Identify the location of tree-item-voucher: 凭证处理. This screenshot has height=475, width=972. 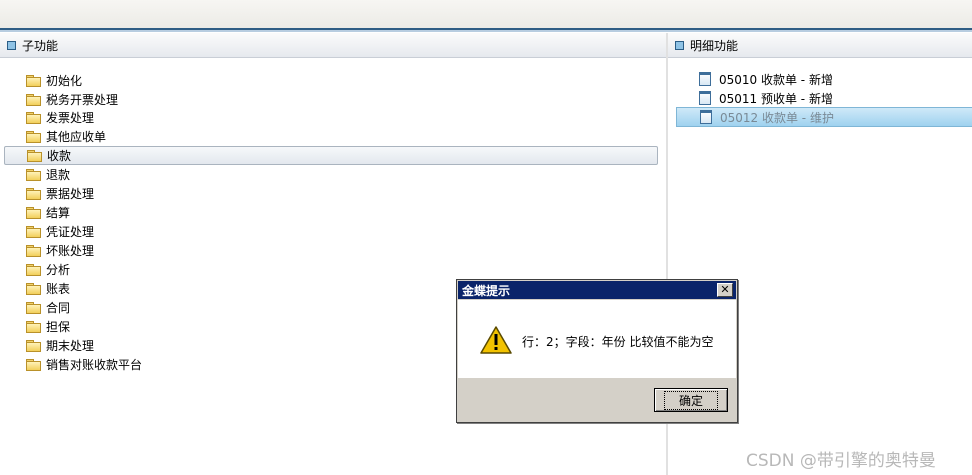
(330, 231).